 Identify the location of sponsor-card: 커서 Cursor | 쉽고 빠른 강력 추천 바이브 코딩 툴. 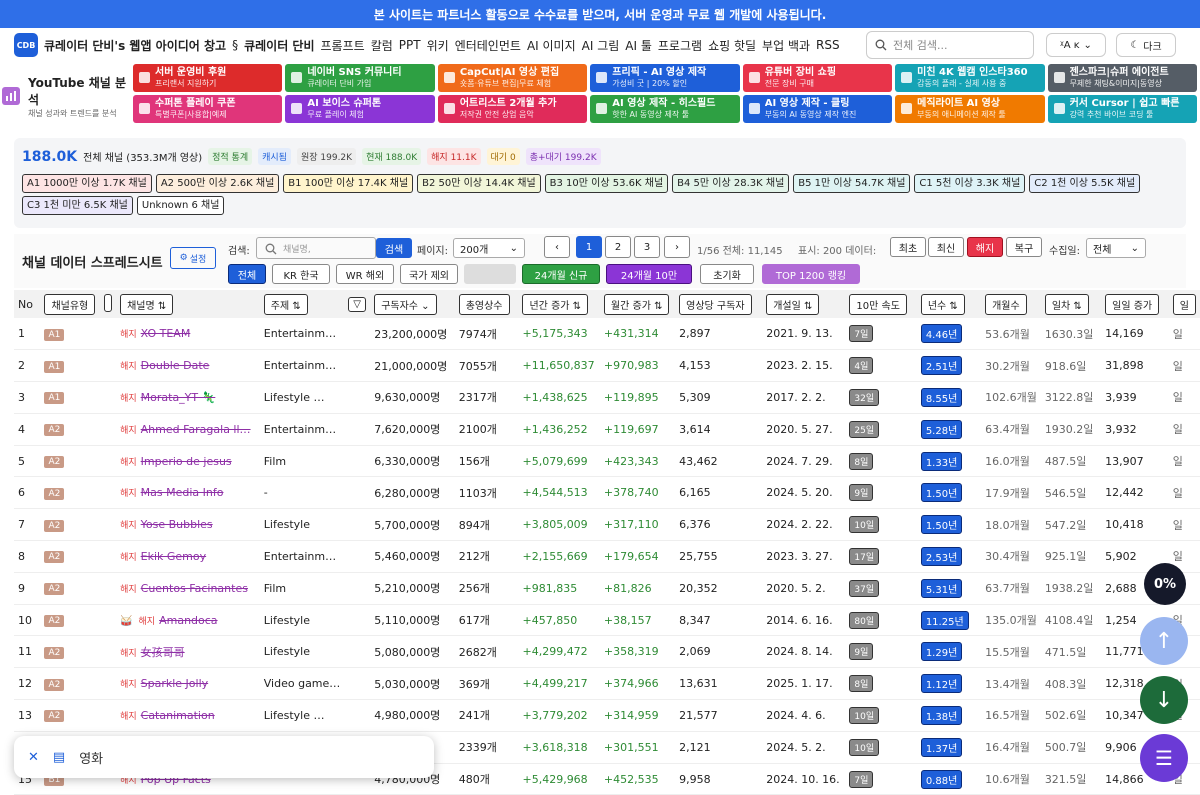
(1122, 109).